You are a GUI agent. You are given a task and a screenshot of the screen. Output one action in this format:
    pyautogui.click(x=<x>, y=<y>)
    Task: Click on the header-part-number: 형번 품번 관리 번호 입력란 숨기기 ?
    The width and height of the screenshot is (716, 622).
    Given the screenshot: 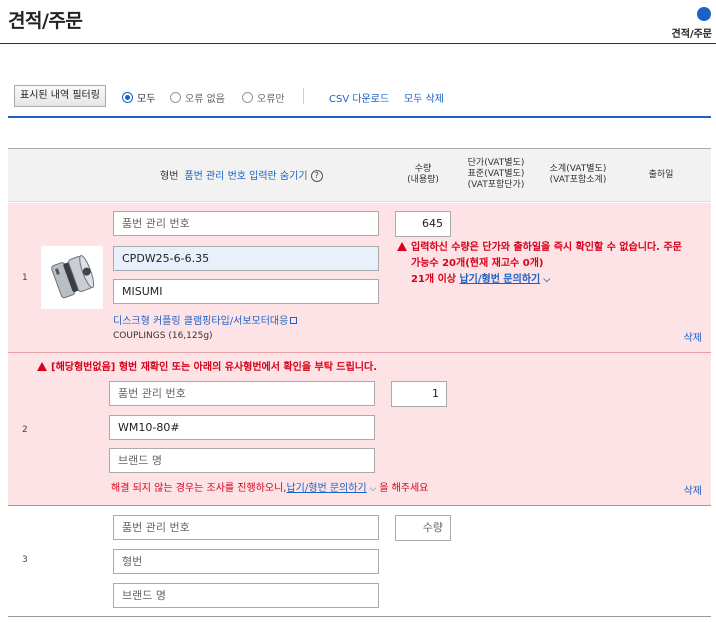 What is the action you would take?
    pyautogui.click(x=241, y=176)
    